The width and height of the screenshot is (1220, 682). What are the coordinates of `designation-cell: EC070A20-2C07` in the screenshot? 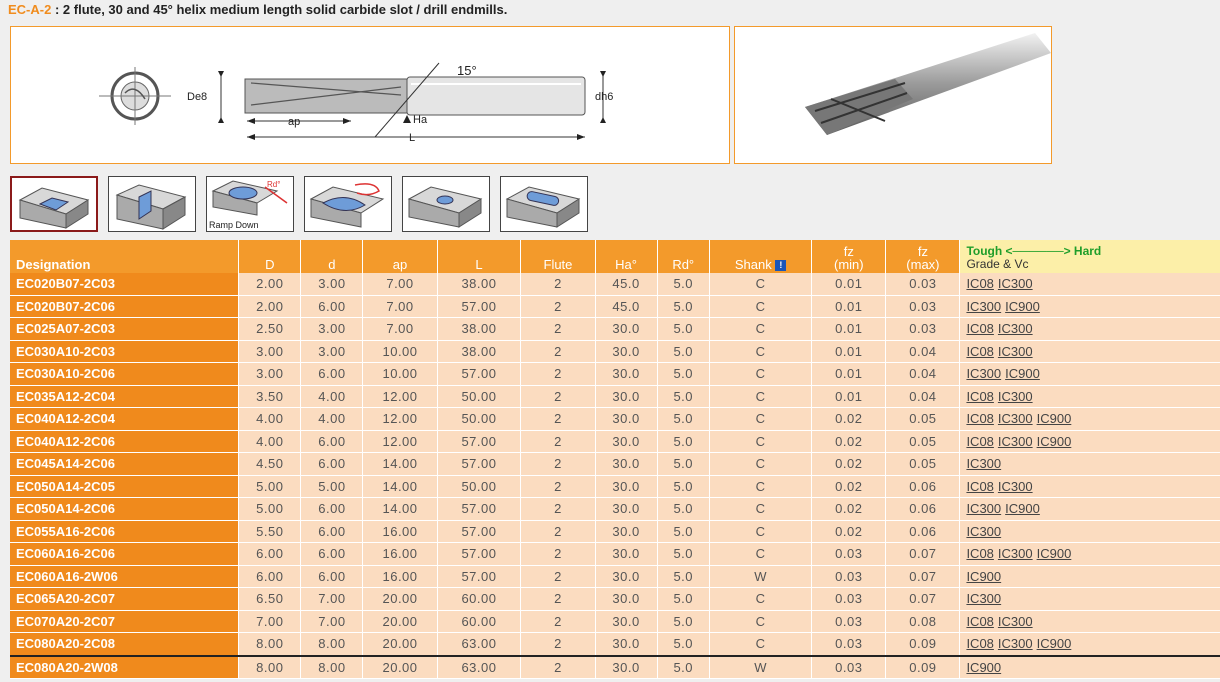 It's located at (125, 621).